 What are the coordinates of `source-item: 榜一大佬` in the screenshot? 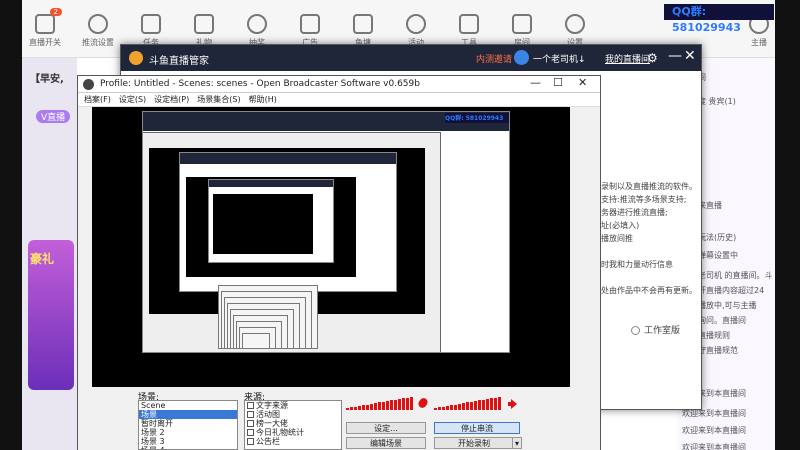 It's located at (293, 423).